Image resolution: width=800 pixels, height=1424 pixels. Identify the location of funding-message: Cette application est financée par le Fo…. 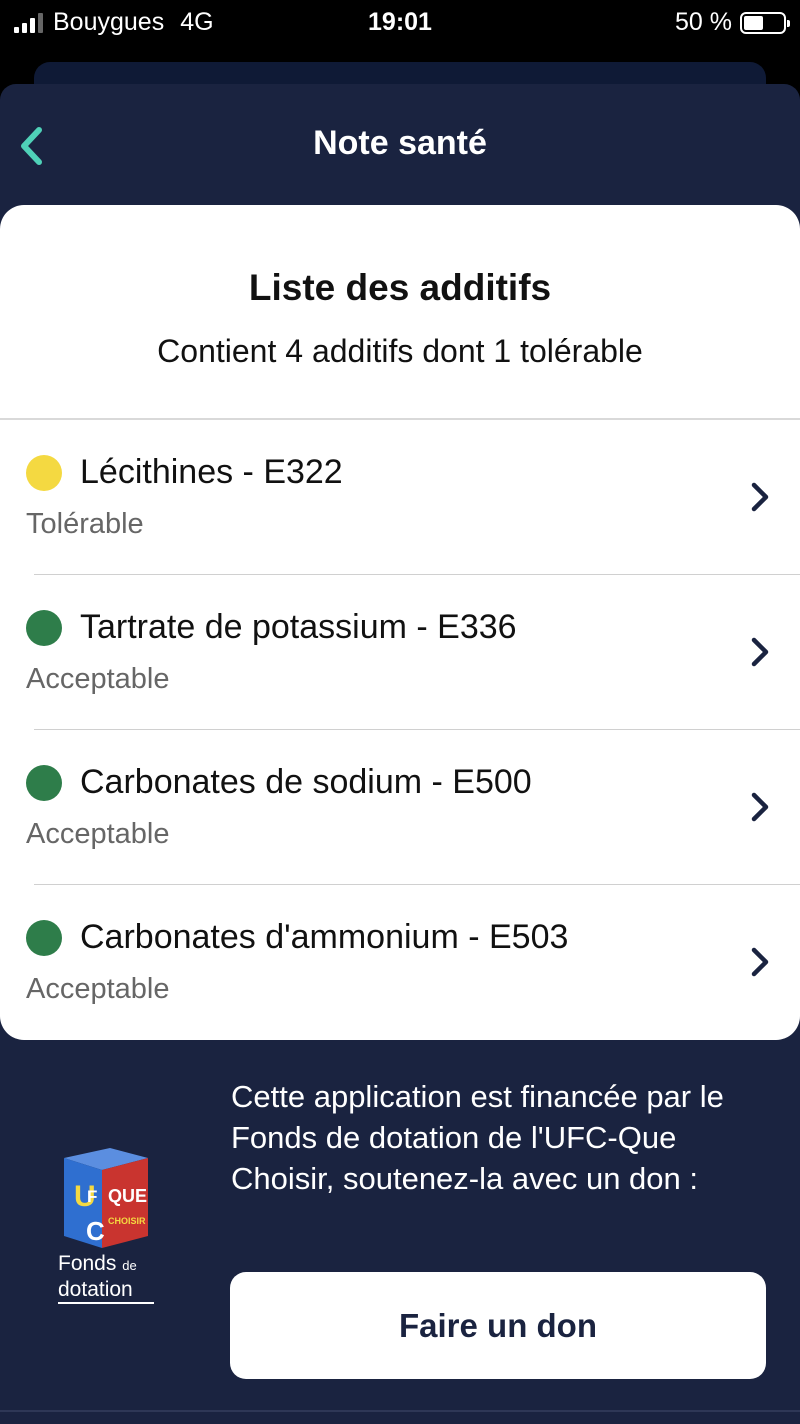
(477, 1137).